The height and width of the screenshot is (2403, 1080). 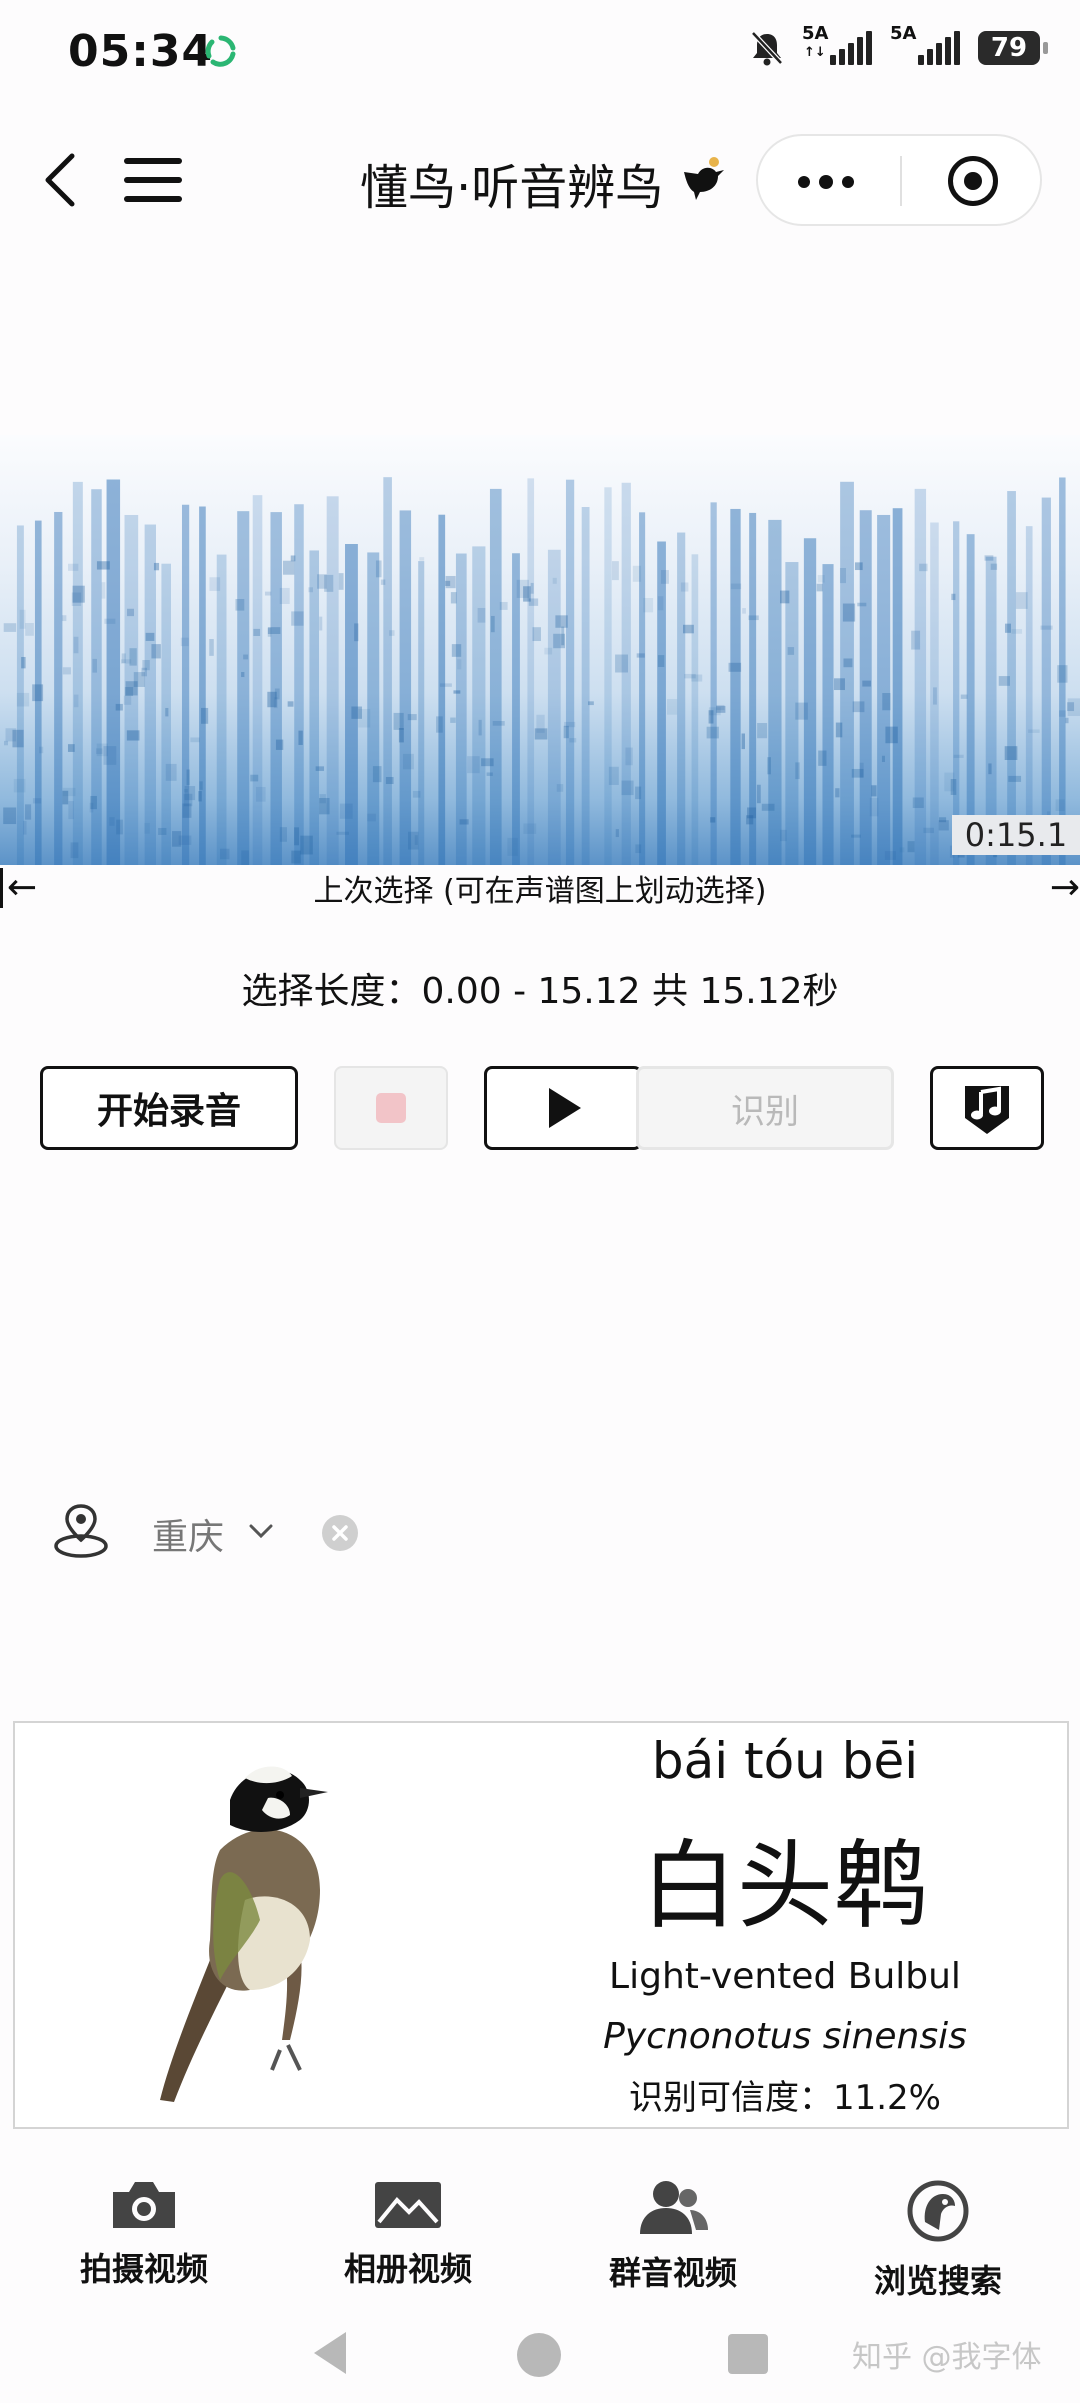 What do you see at coordinates (973, 181) in the screenshot?
I see `target-circle-icon` at bounding box center [973, 181].